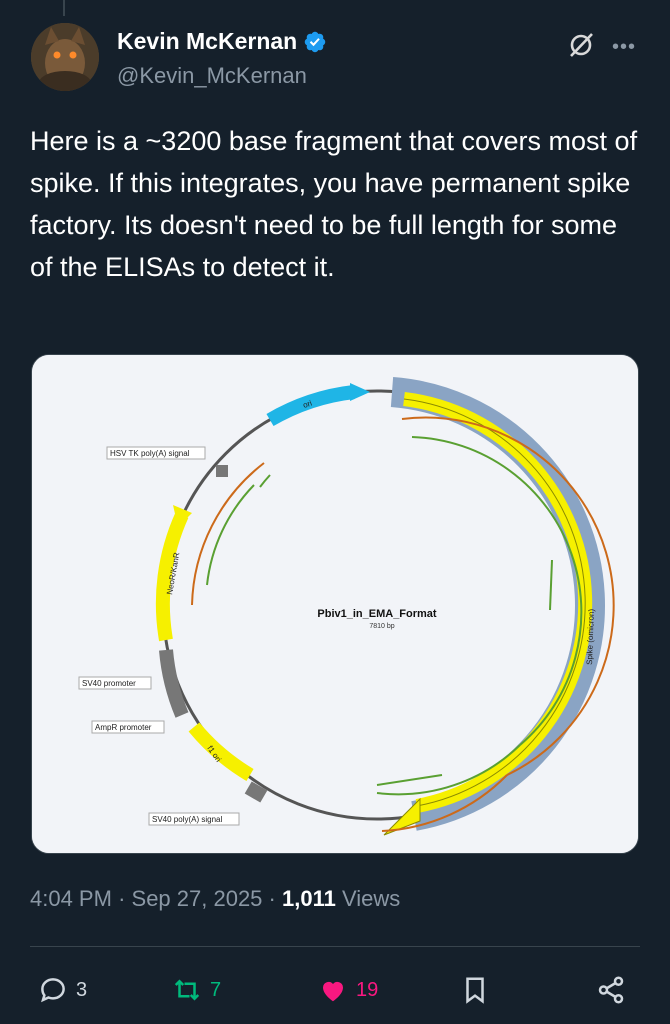 This screenshot has height=1024, width=670. What do you see at coordinates (109, 683) in the screenshot?
I see `label-sv40-promoter: SV40 promoter` at bounding box center [109, 683].